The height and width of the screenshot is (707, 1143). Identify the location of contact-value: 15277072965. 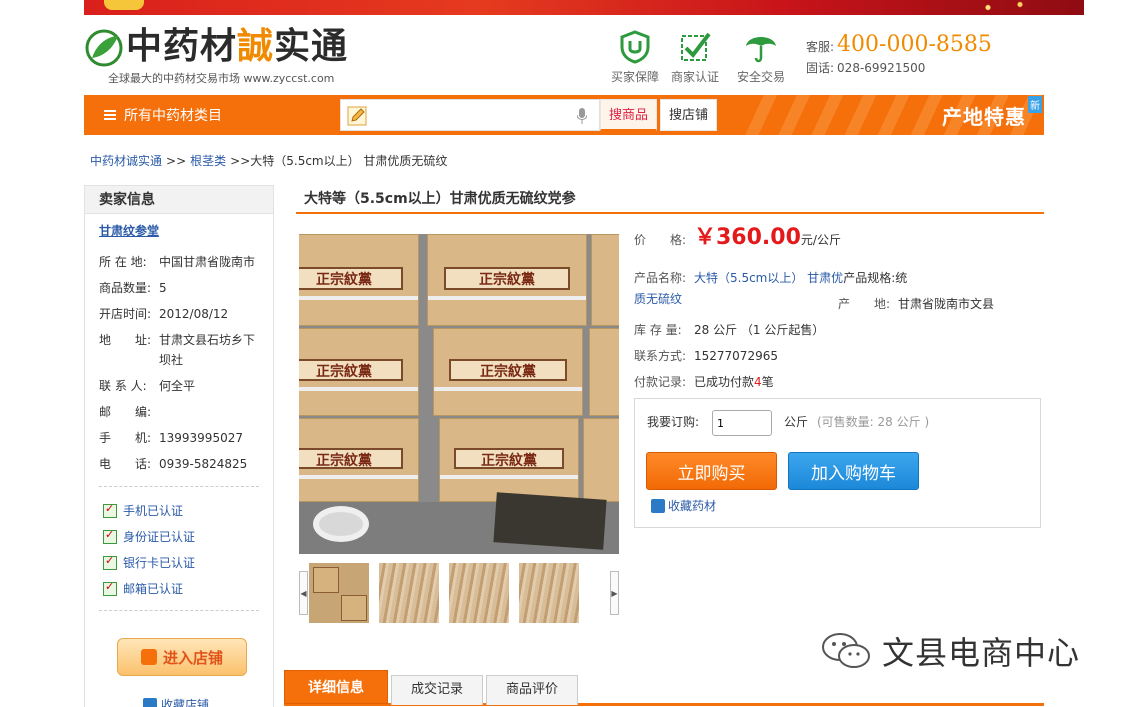
(736, 356).